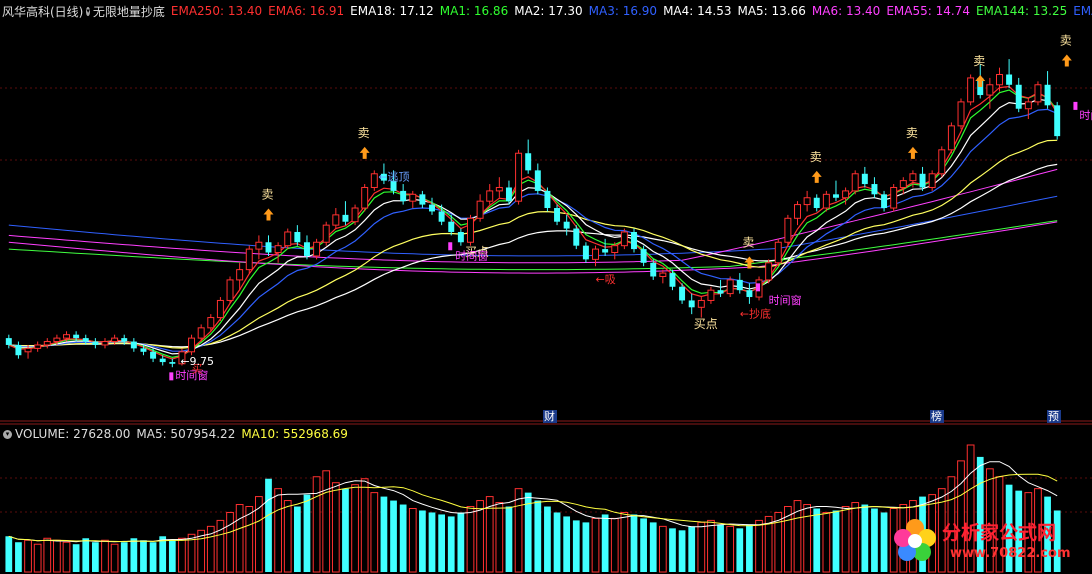  I want to click on marker-cai: 财, so click(549, 416).